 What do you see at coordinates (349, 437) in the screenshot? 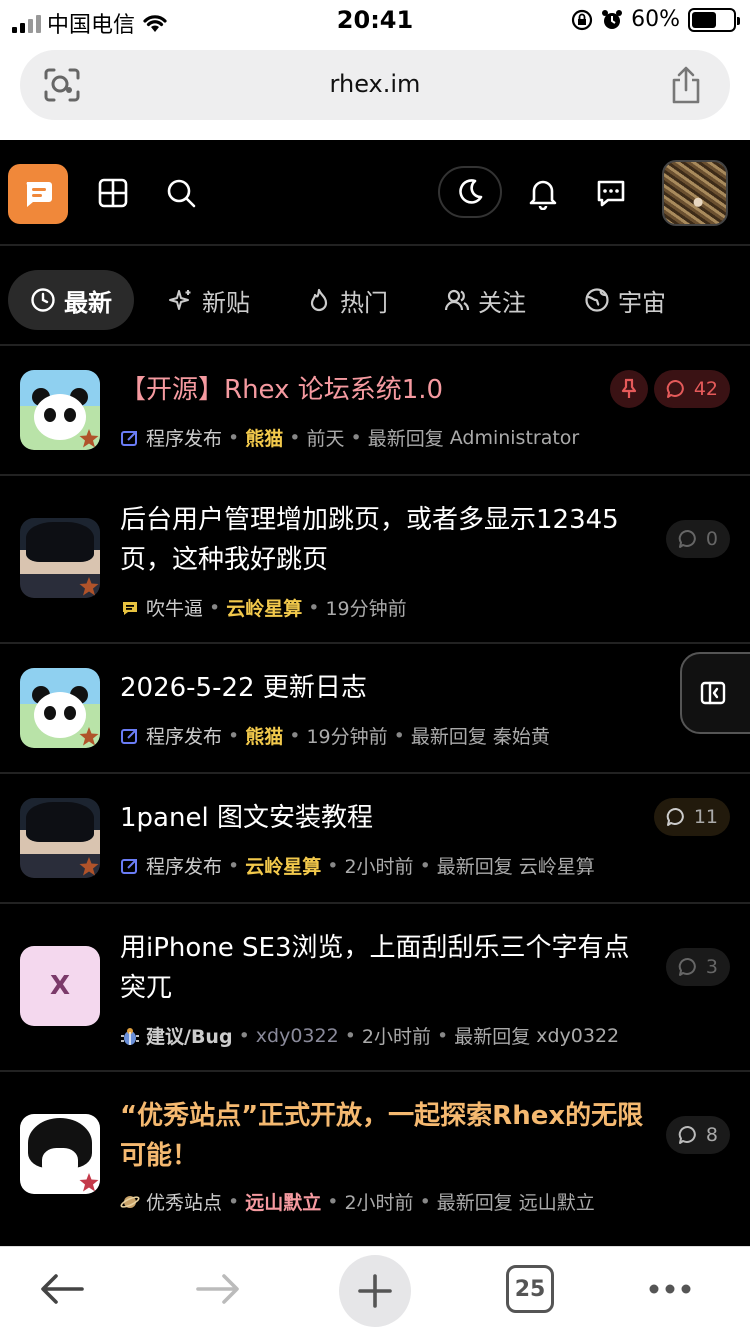
I see `post-meta: 程序发布 • 熊猫 • 前天 • 最新回复 Administrator` at bounding box center [349, 437].